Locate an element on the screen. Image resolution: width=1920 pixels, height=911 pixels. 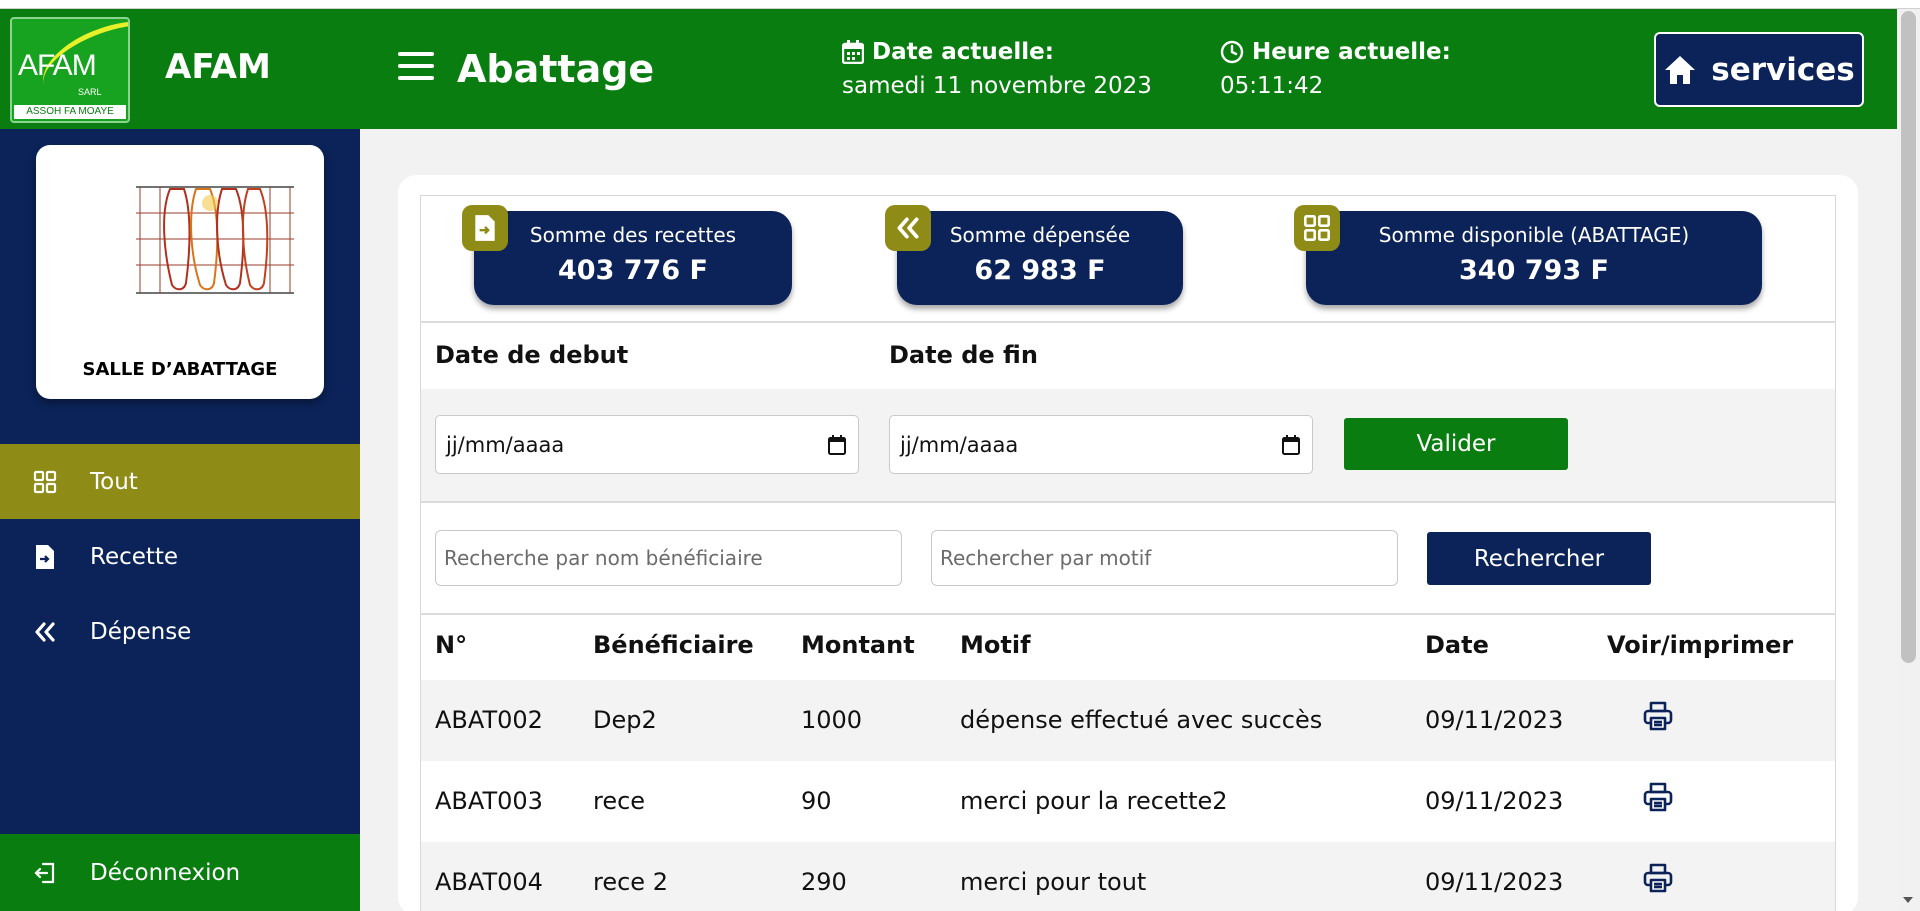
stat-label: Somme dépensée is located at coordinates (1040, 235).